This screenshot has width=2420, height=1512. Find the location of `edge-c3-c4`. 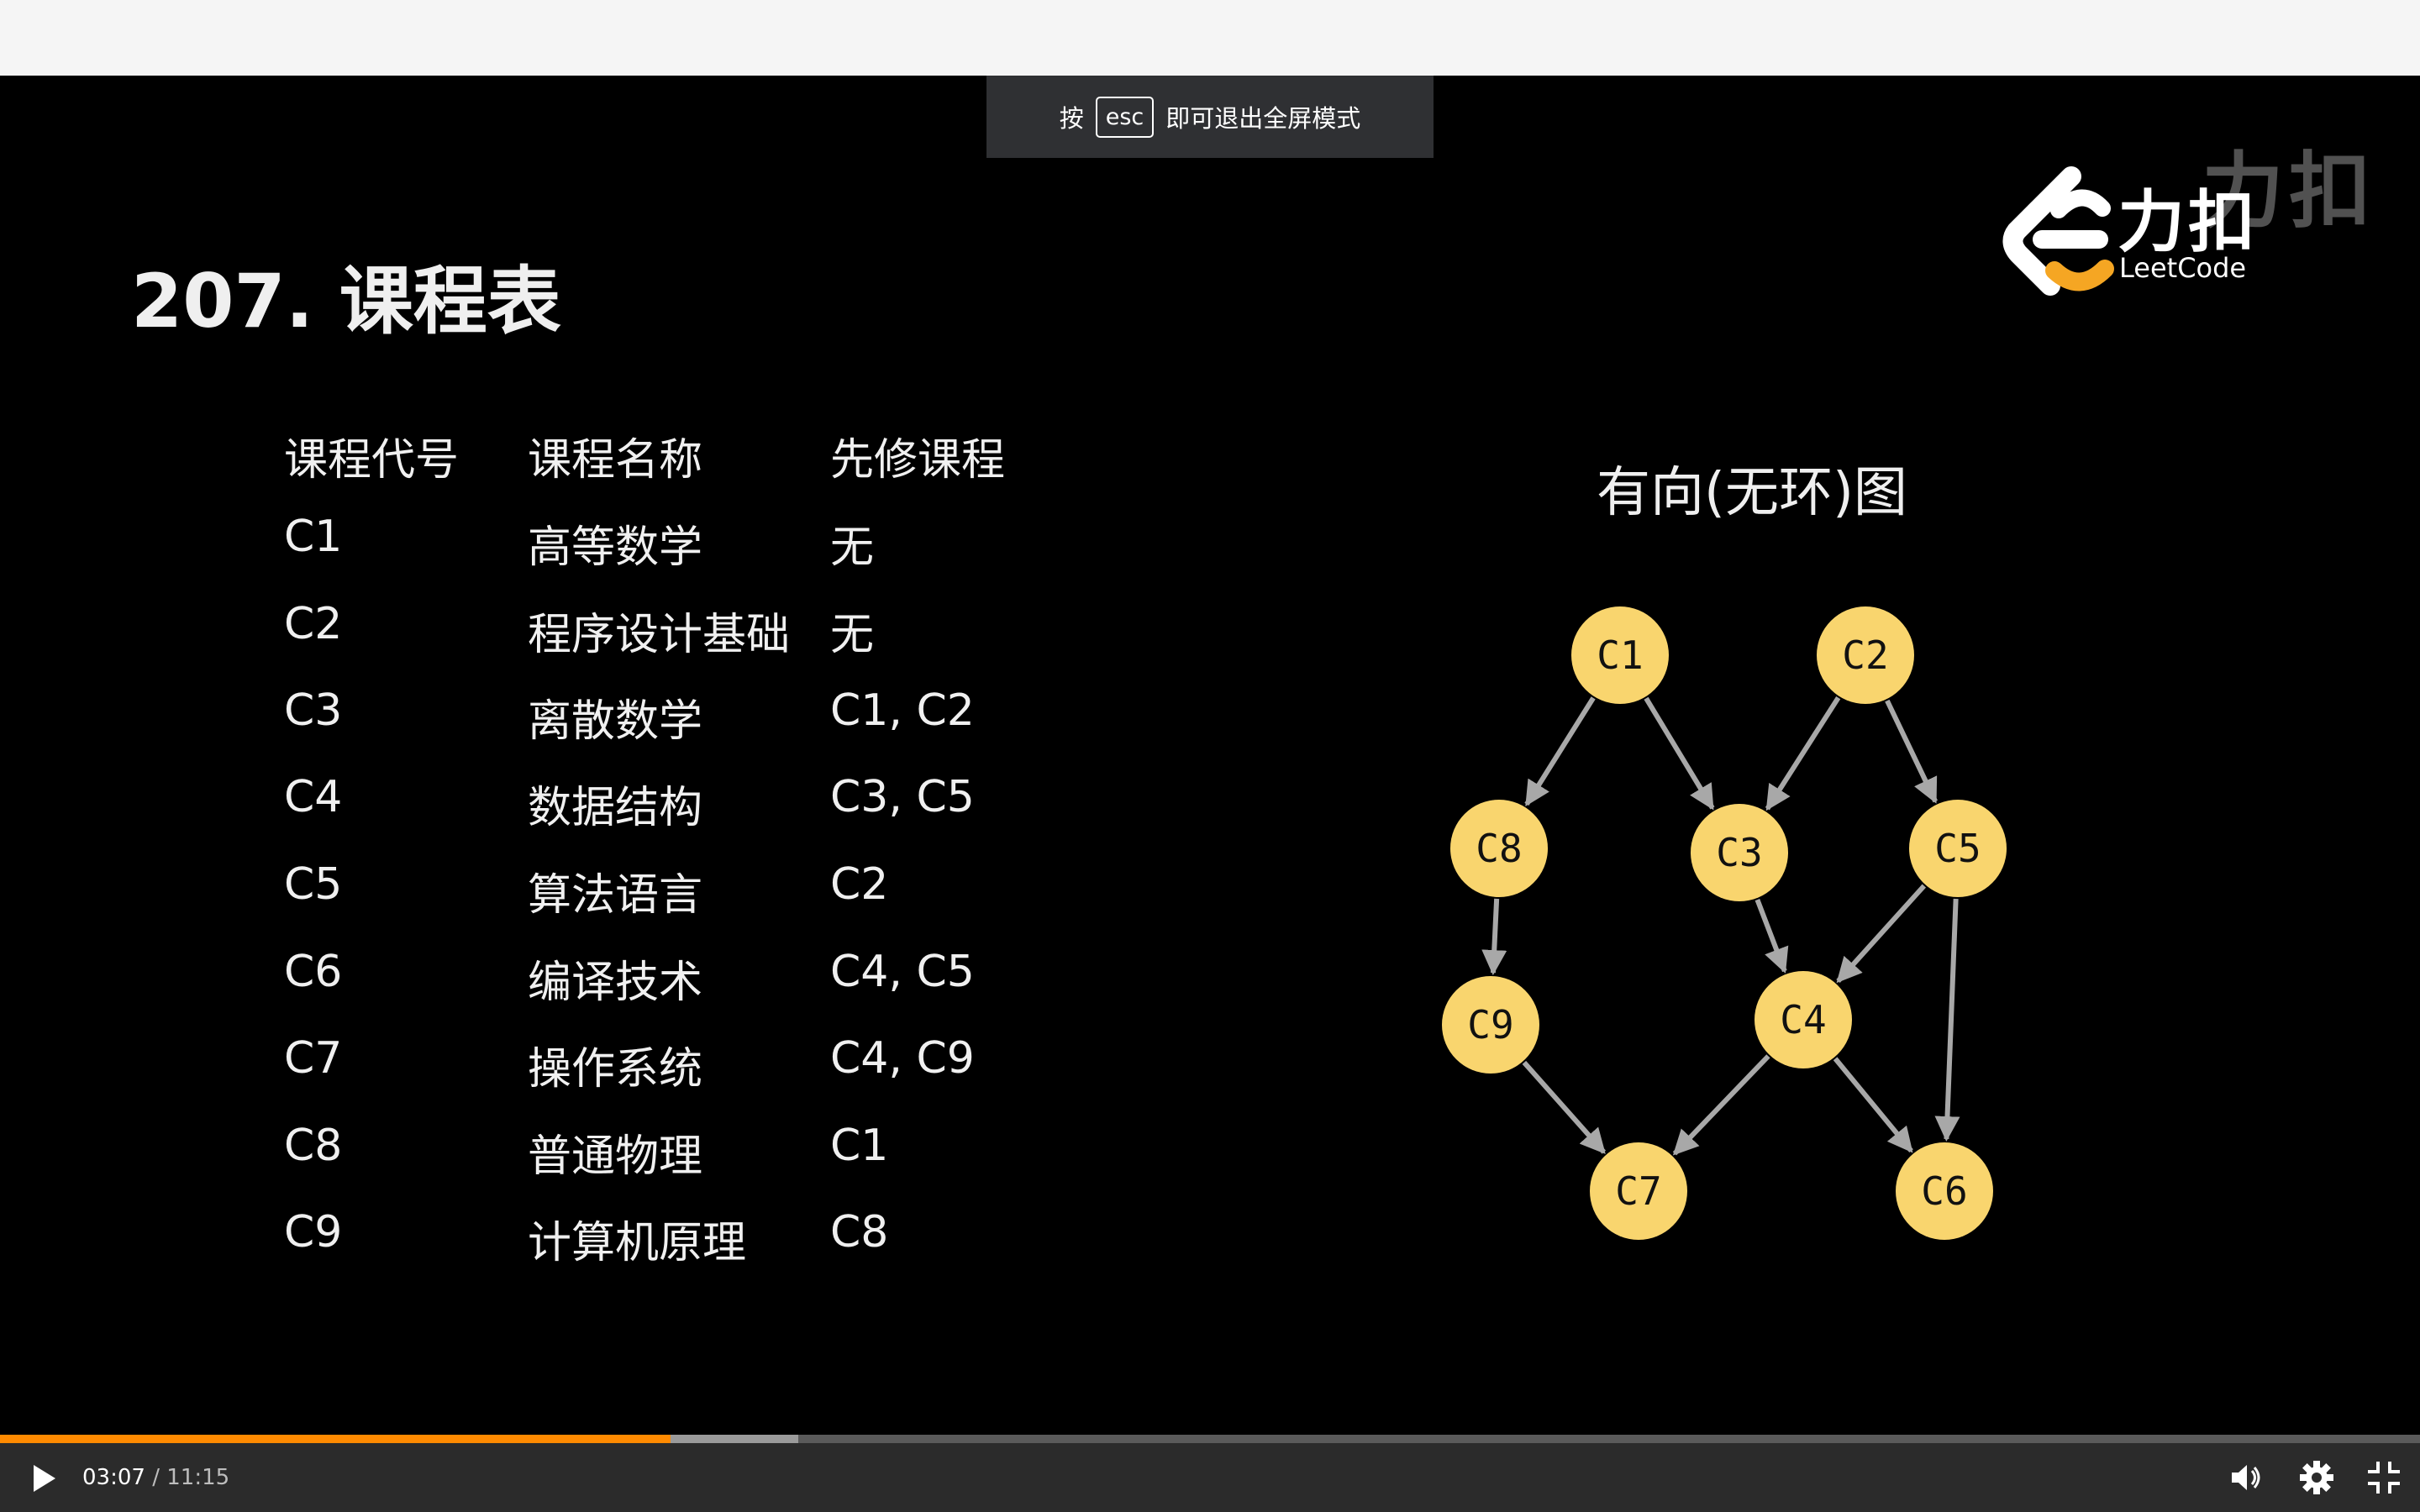

edge-c3-c4 is located at coordinates (1771, 936).